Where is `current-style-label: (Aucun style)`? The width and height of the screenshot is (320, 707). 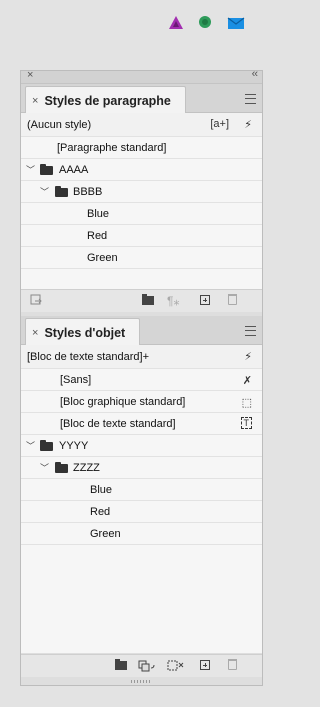
current-style-label: (Aucun style) is located at coordinates (59, 124).